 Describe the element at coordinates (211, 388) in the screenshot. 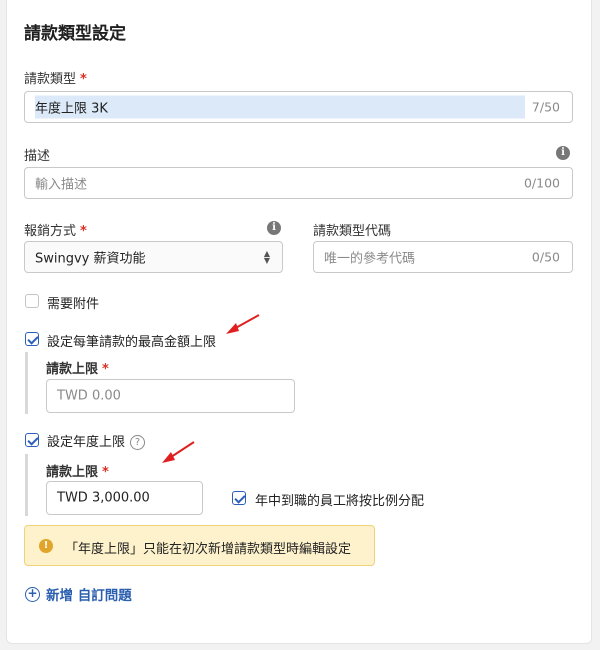

I see `annotation-arrows` at that location.